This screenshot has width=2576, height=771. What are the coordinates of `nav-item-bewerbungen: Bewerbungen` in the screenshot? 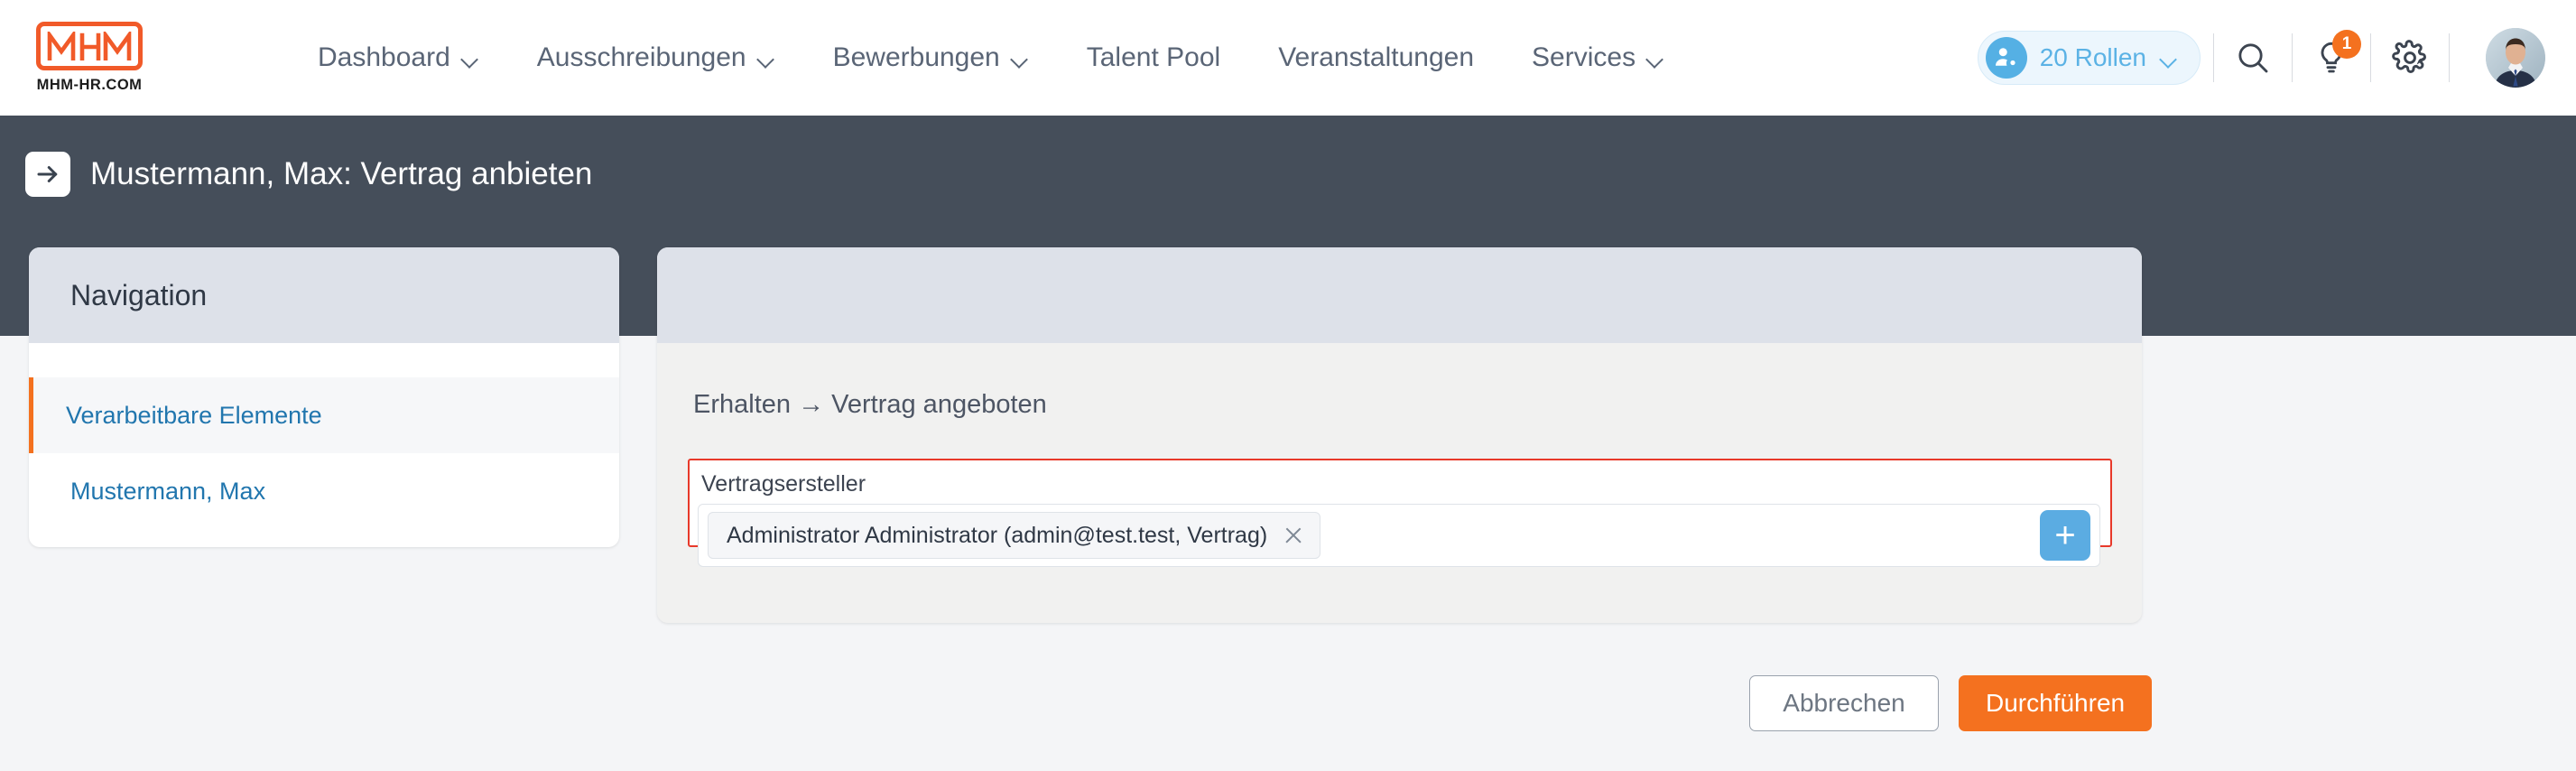 It's located at (931, 58).